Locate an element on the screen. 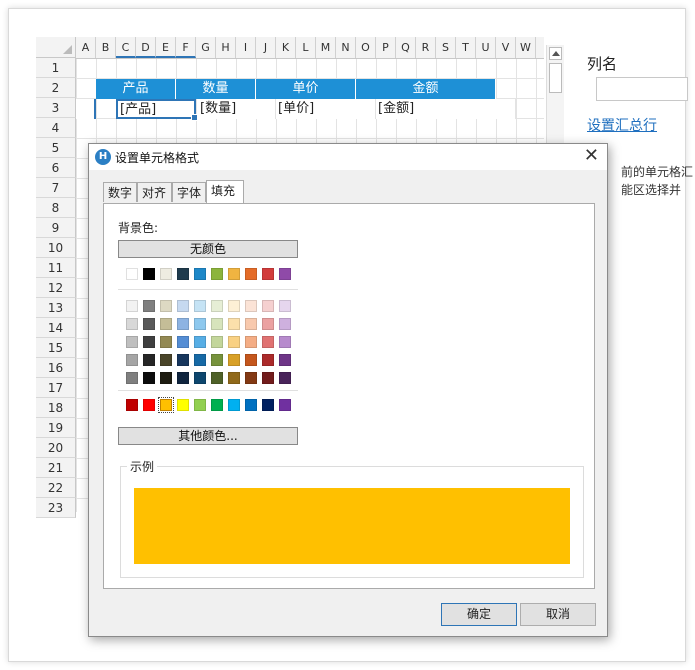  row-header: 10 is located at coordinates (56, 248).